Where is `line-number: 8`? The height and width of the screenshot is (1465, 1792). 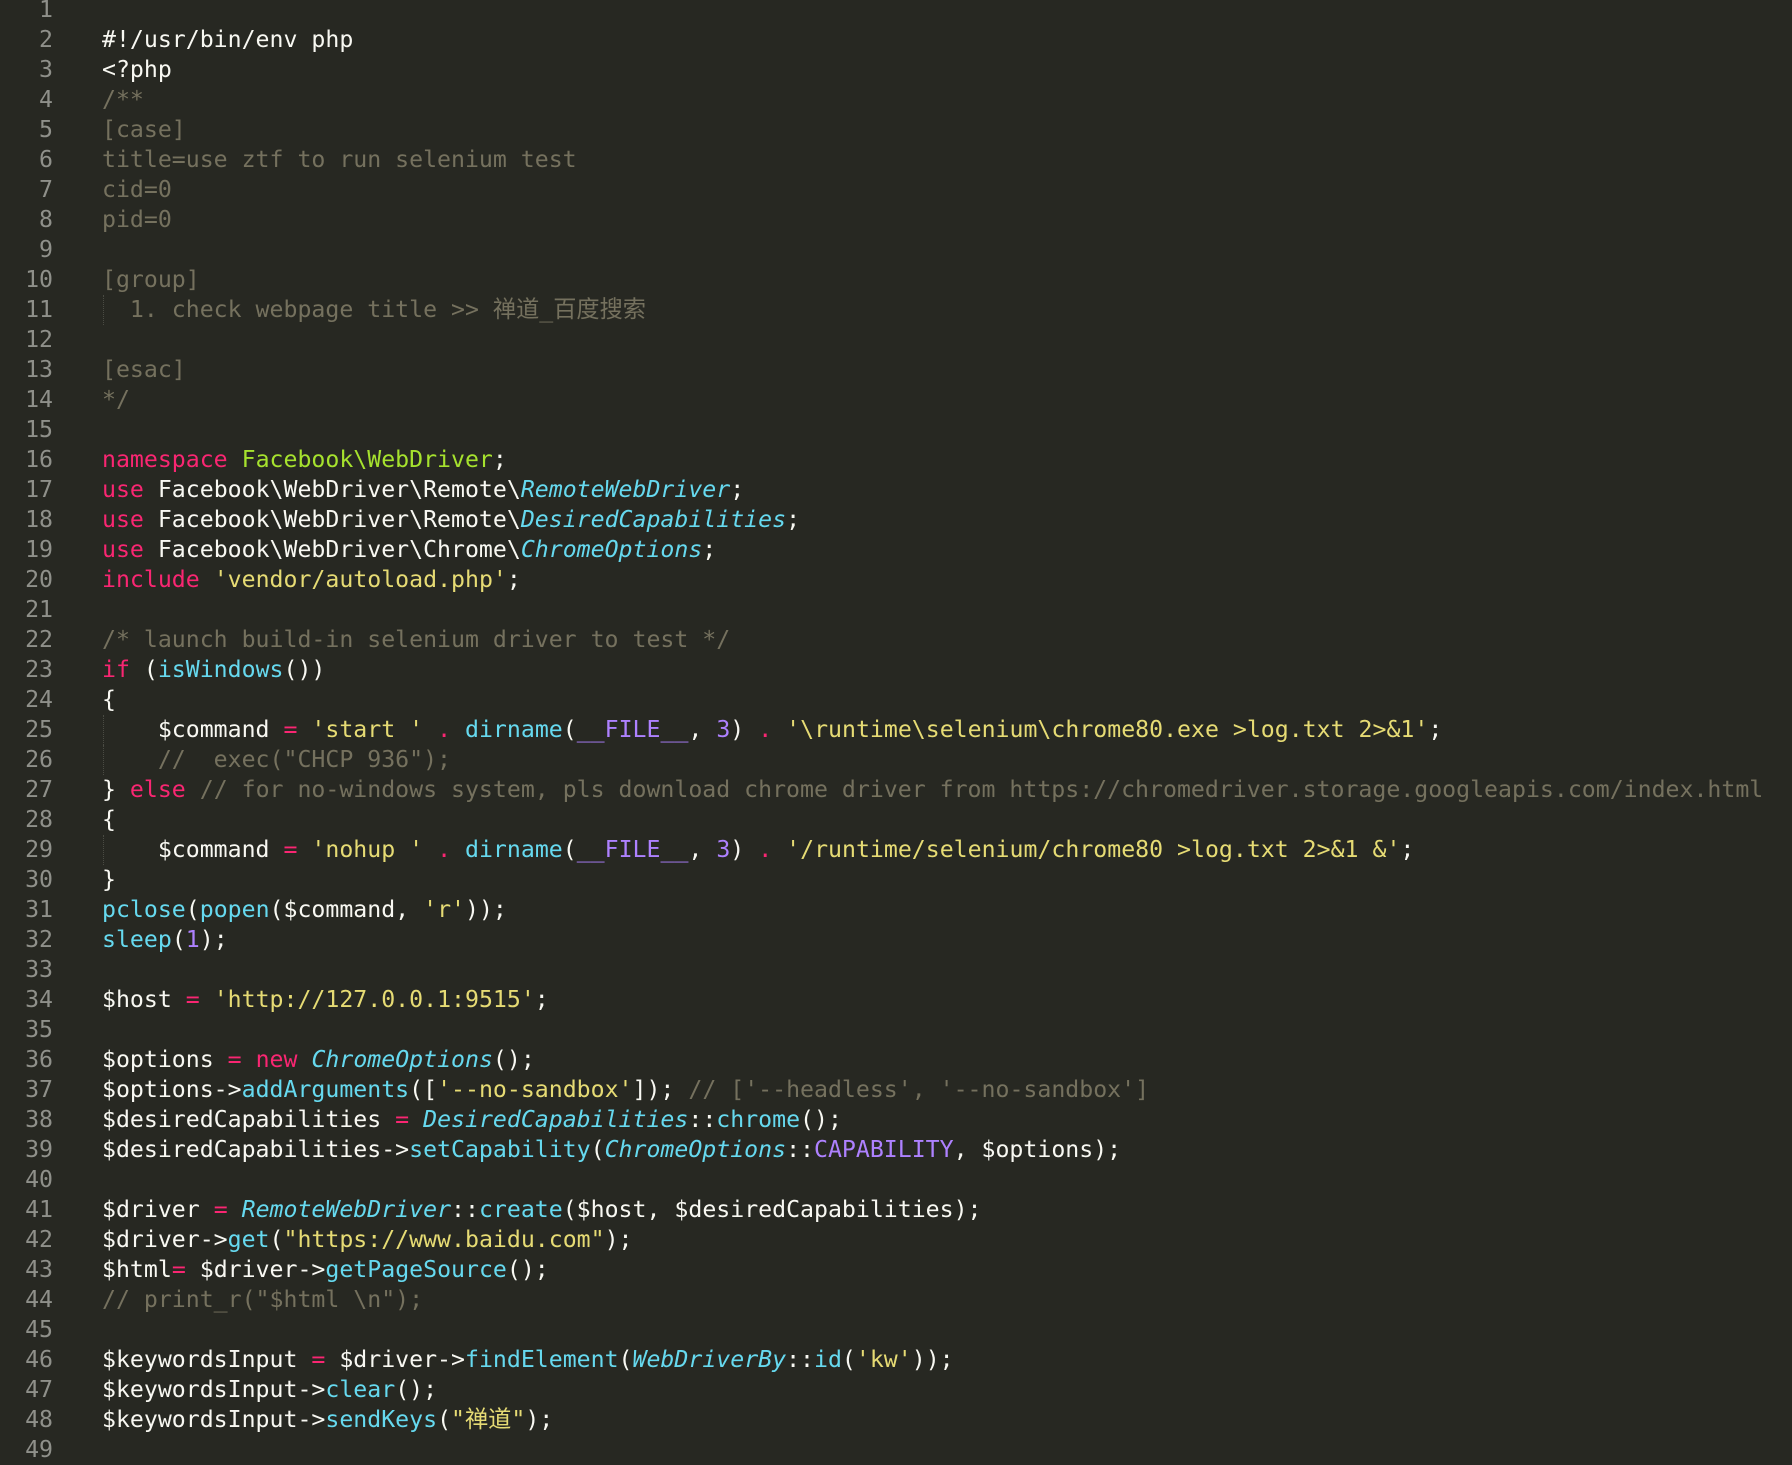
line-number: 8 is located at coordinates (46, 219).